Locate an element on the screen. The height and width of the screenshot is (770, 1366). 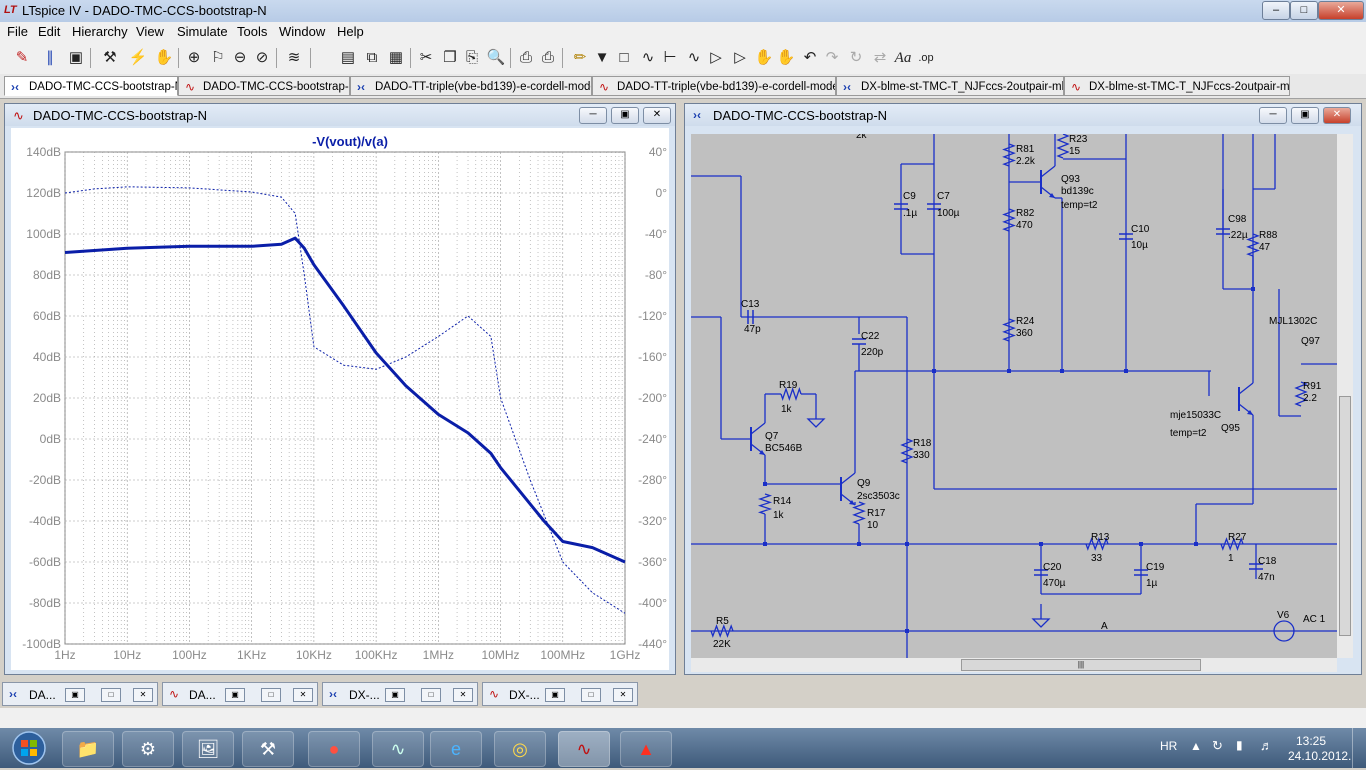
print-setup-icon: ⎙ is located at coordinates (548, 58).